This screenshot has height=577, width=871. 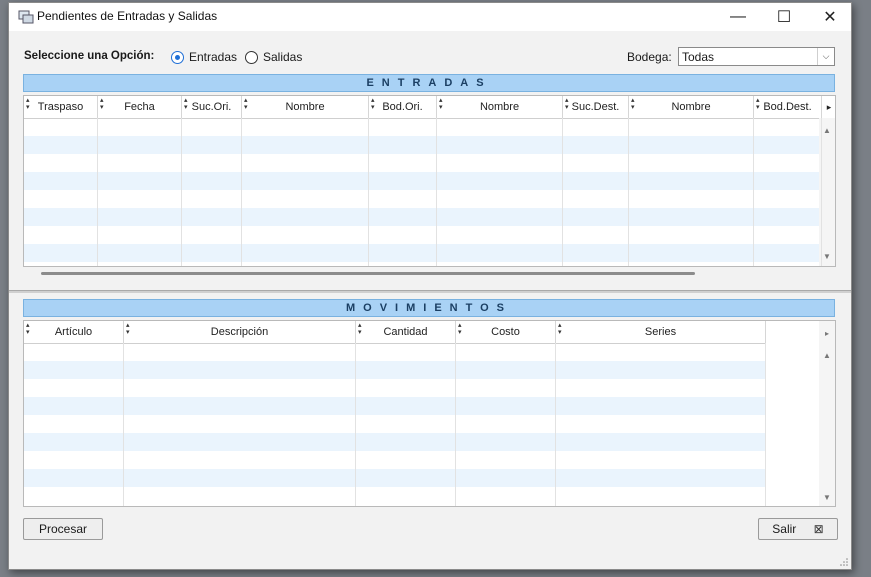 I want to click on salir-button: Salir ⊠, so click(x=798, y=529).